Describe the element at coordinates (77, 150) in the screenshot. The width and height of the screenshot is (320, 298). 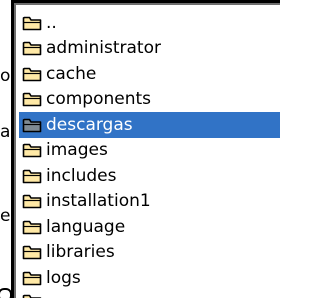
I see `folder-name: images` at that location.